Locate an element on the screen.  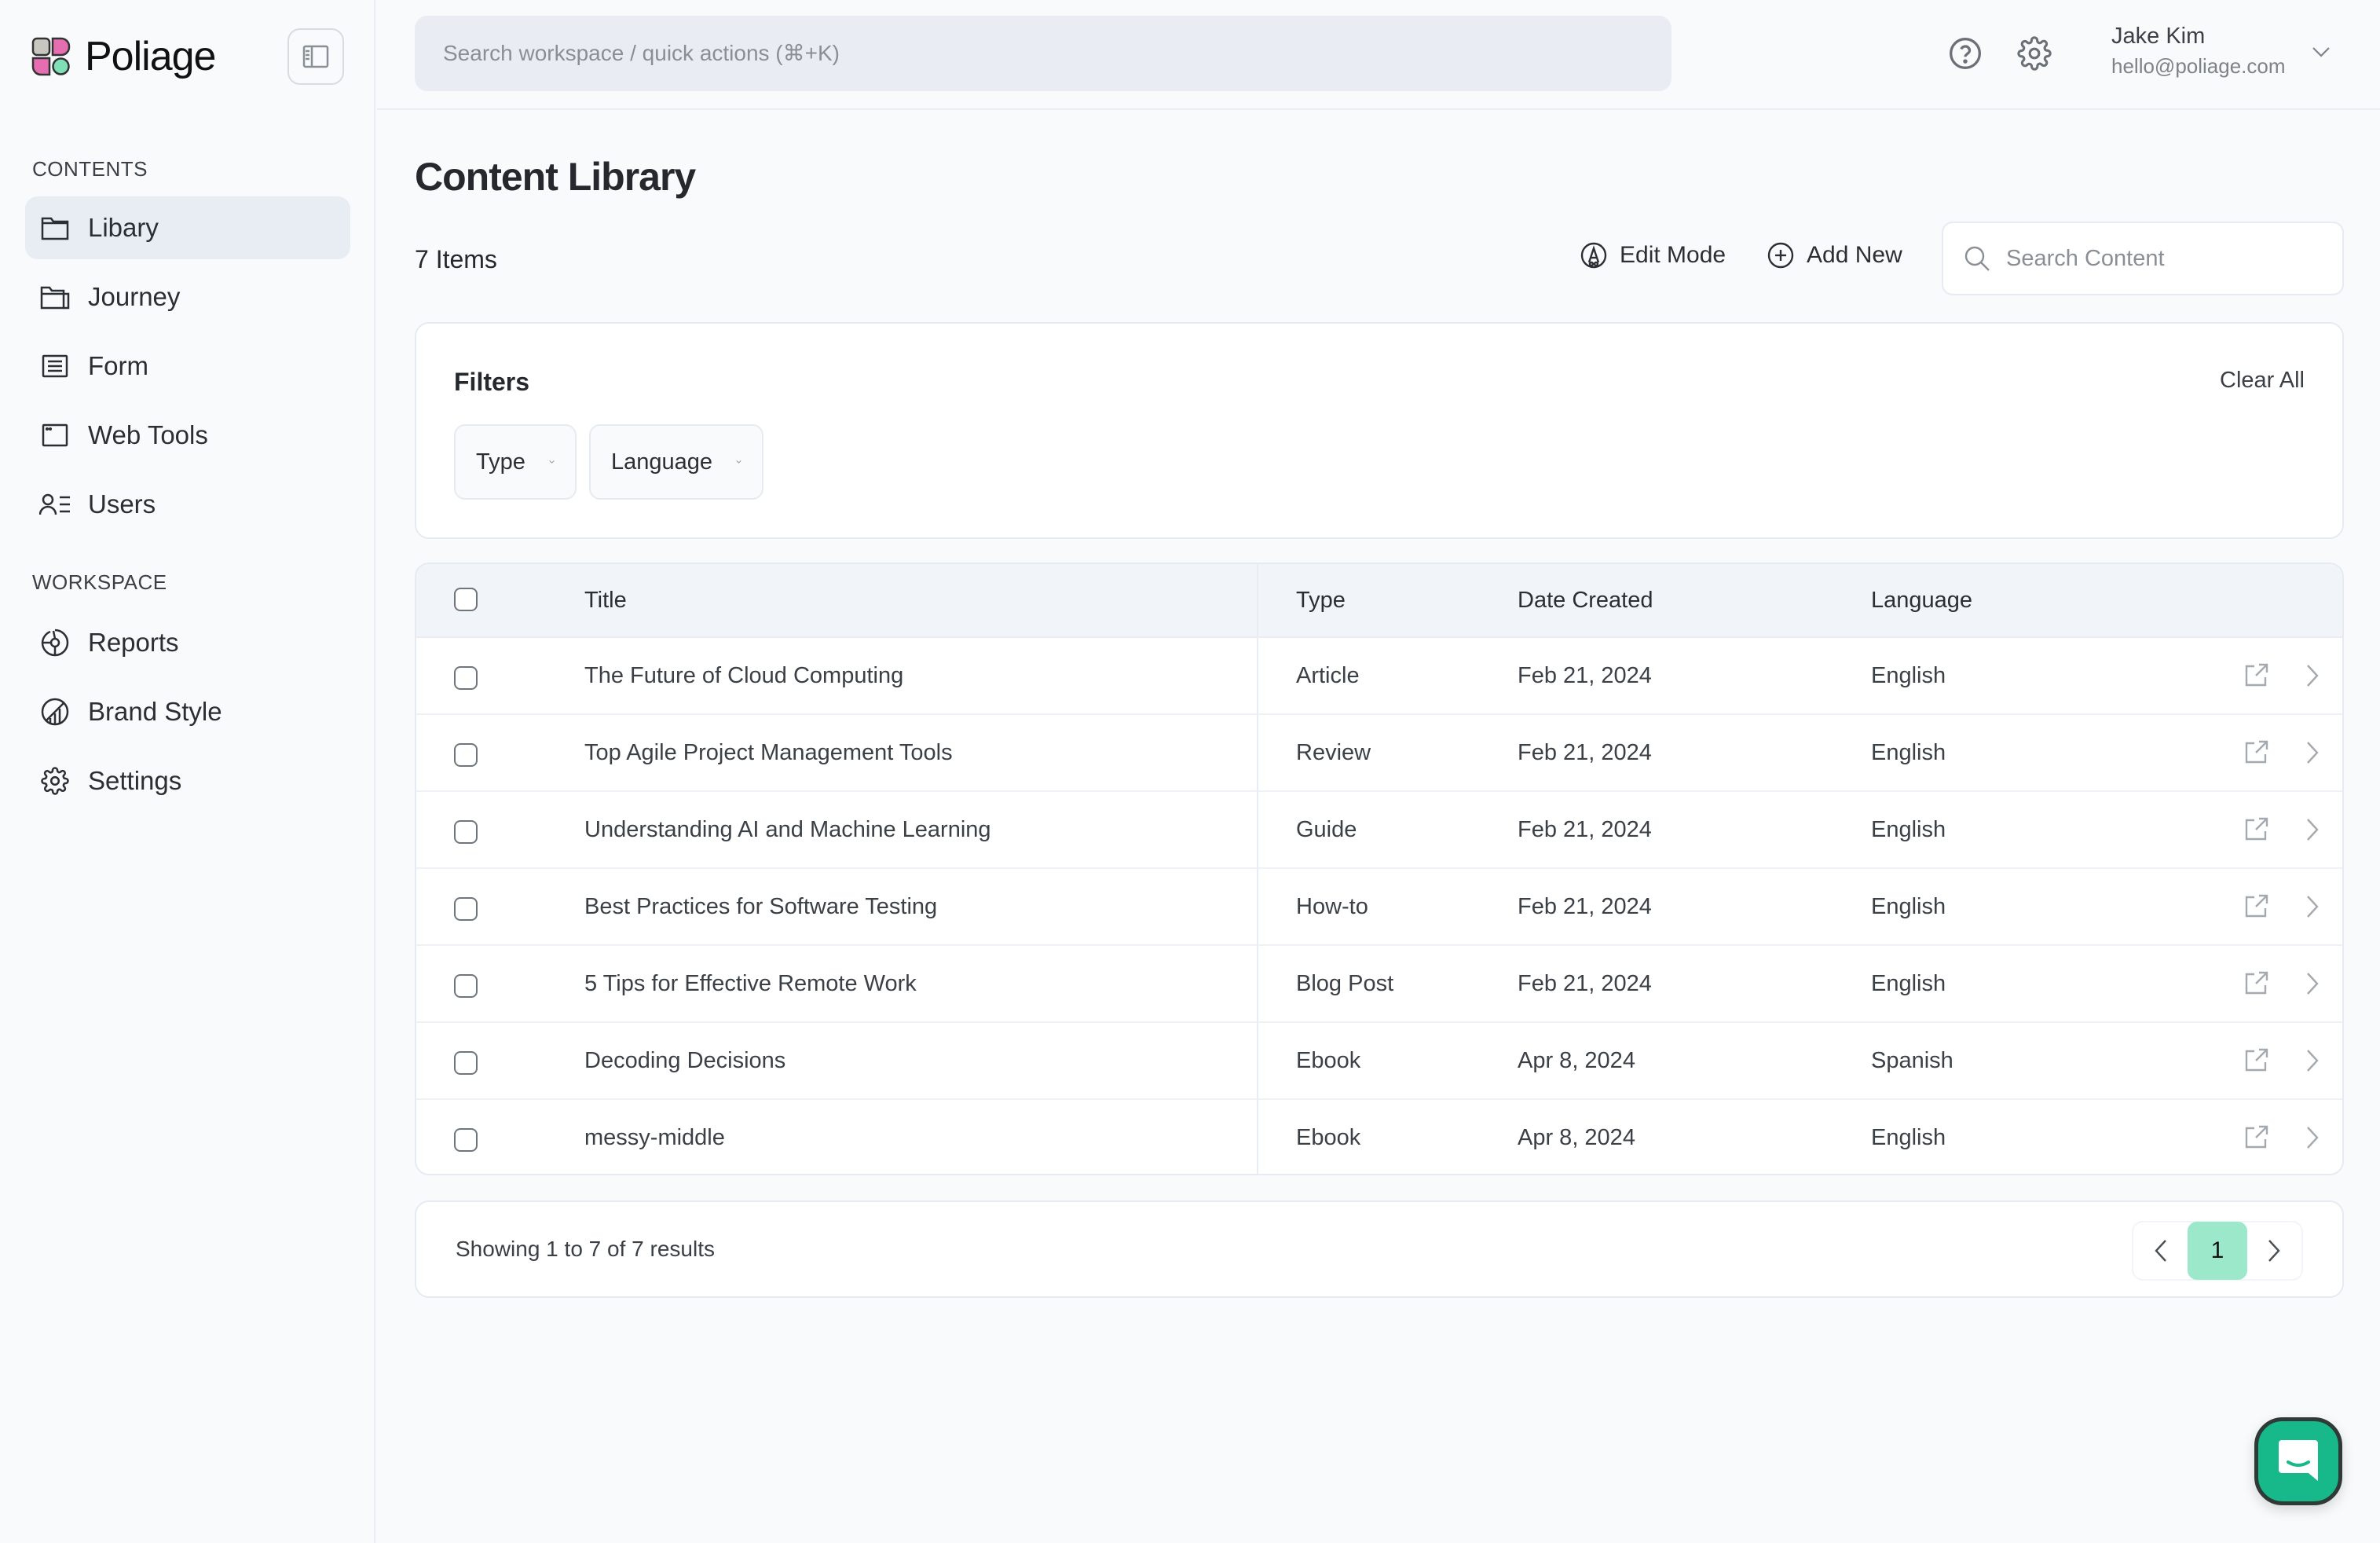
column-divider is located at coordinates (1257, 869).